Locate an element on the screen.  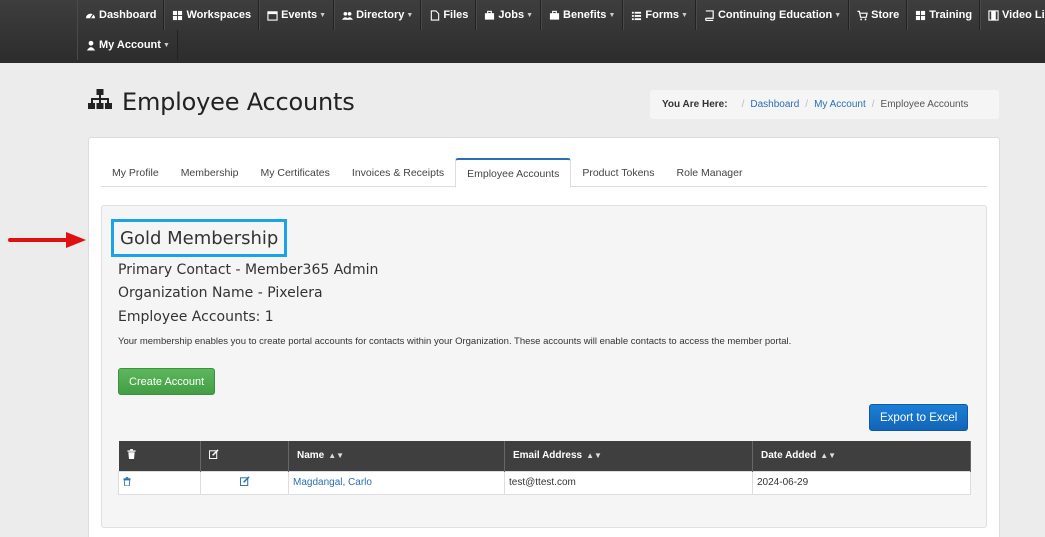
employee-accounts-count: Employee Accounts: 1 is located at coordinates (196, 317).